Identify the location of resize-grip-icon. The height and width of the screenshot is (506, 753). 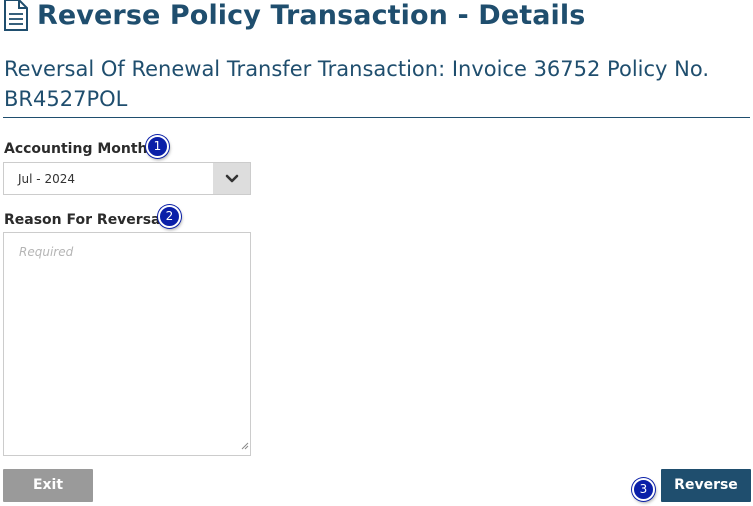
(245, 444).